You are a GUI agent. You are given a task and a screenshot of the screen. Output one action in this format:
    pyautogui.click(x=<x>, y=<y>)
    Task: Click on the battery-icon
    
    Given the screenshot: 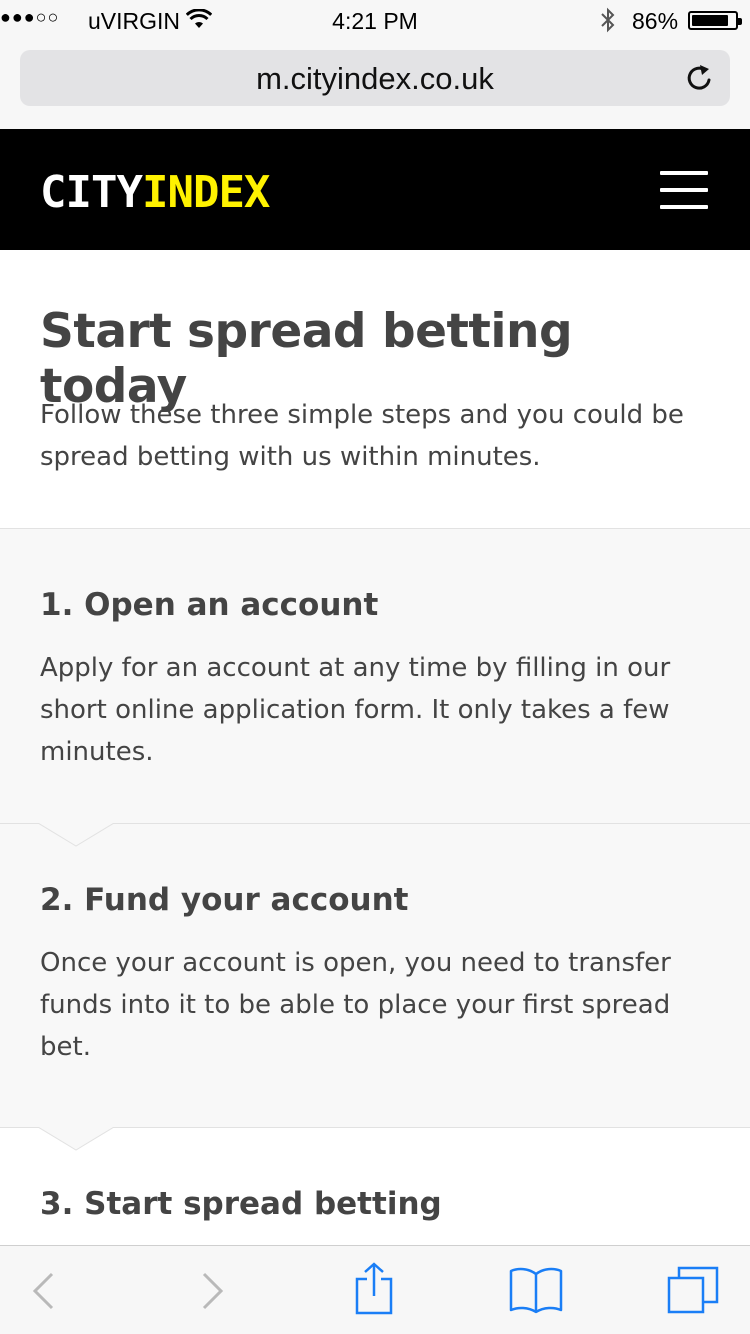 What is the action you would take?
    pyautogui.click(x=715, y=20)
    